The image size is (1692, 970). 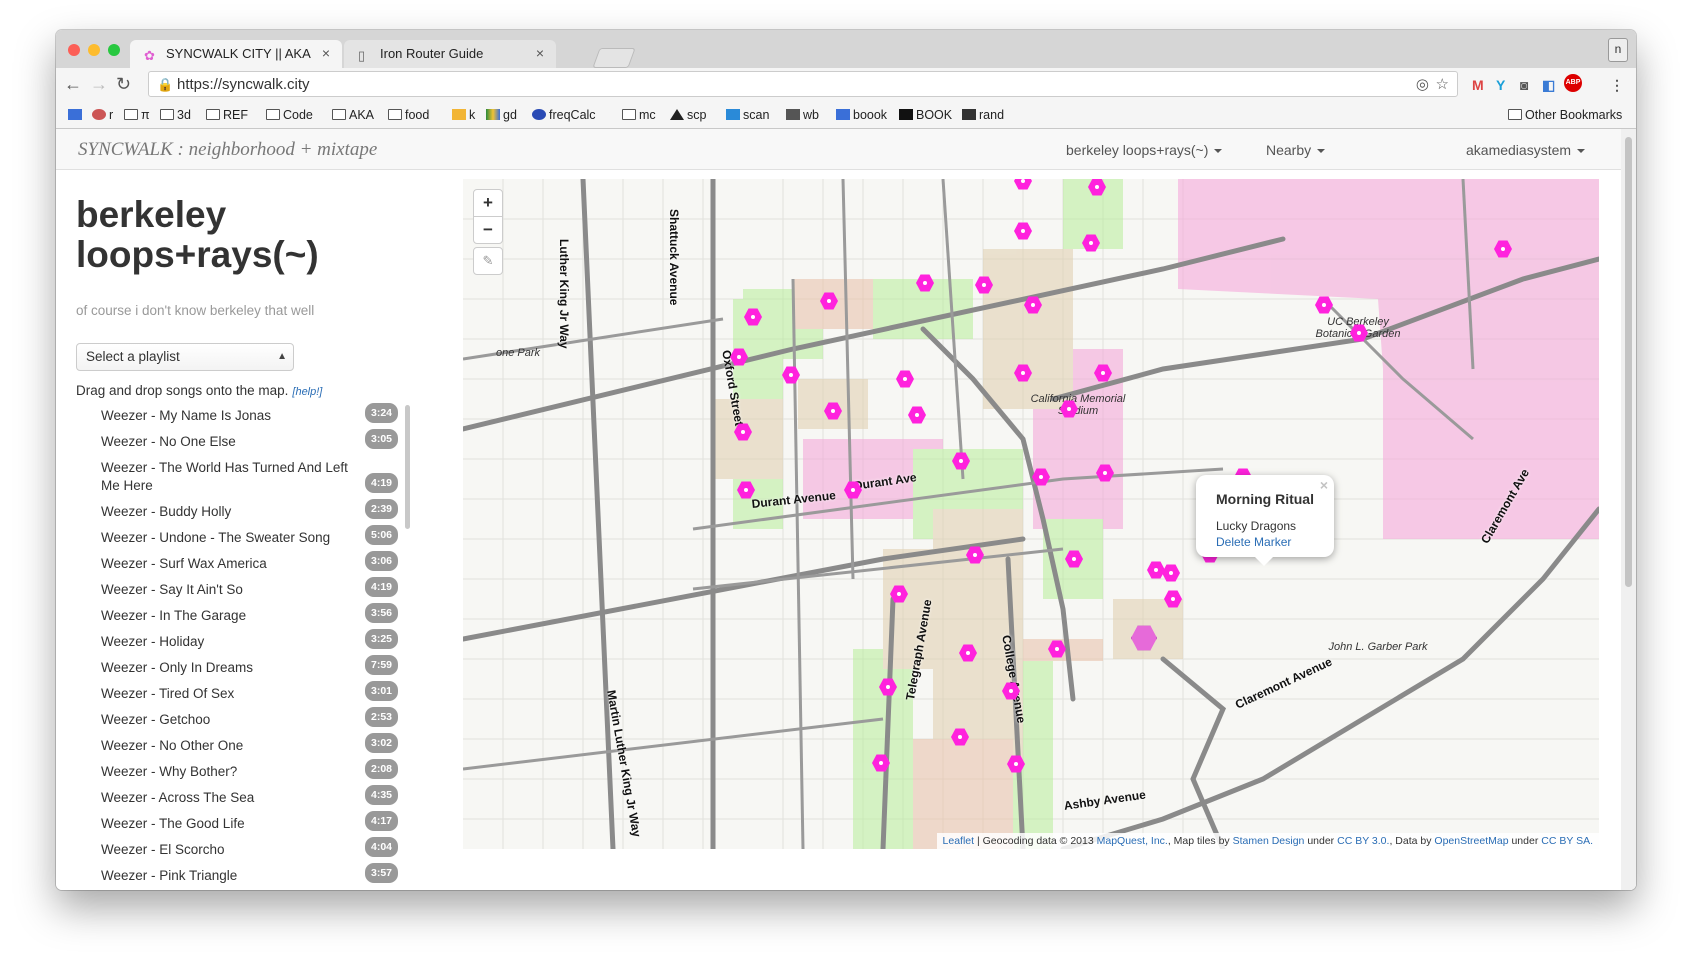 What do you see at coordinates (237, 538) in the screenshot?
I see `song-item: Weezer - Undone - The Sweater Song 5:06` at bounding box center [237, 538].